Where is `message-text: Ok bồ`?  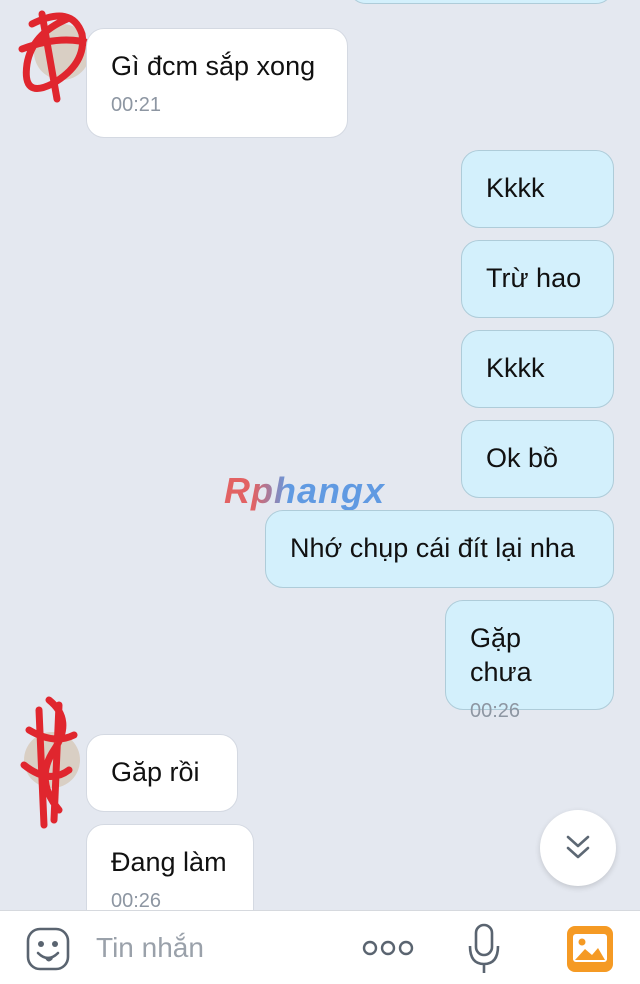
message-text: Ok bồ is located at coordinates (522, 458).